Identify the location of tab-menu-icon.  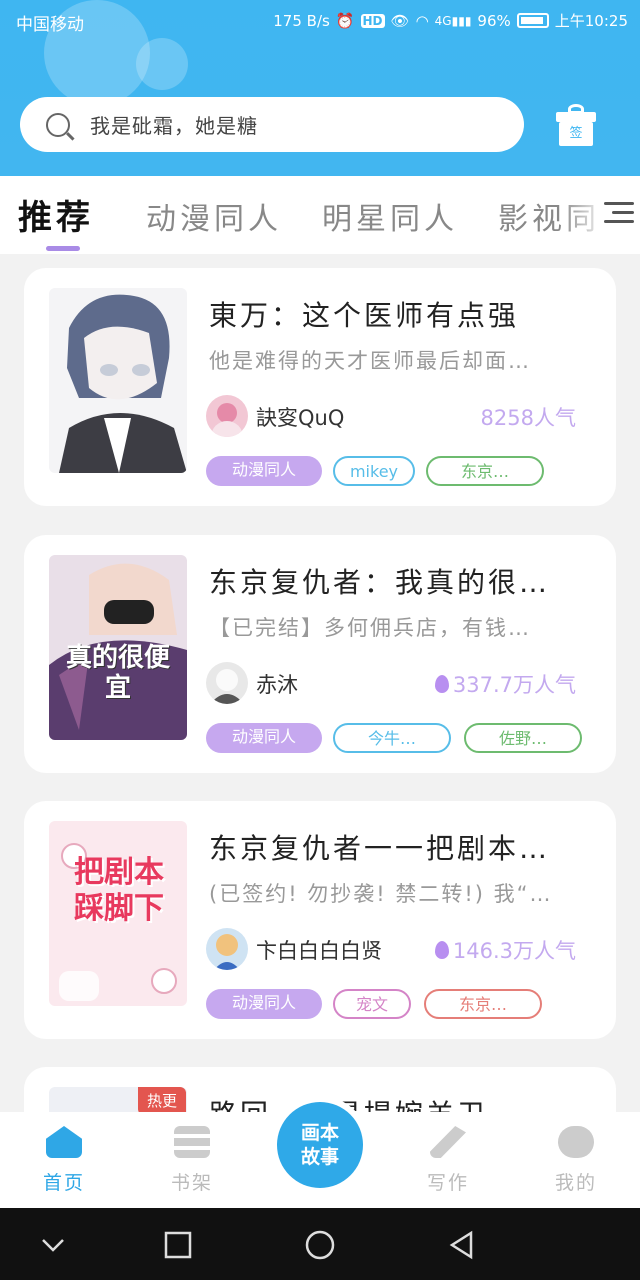
(619, 215).